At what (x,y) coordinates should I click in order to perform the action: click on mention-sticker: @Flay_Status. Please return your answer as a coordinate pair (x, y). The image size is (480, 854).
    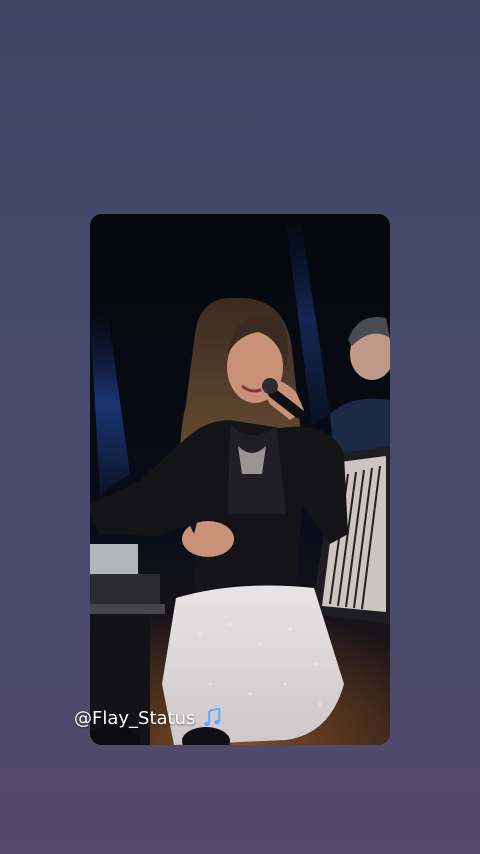
    Looking at the image, I should click on (148, 718).